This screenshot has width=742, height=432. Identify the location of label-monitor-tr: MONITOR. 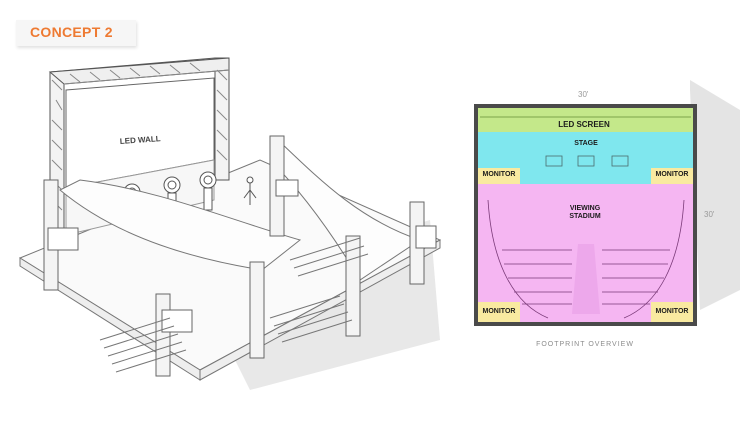
(672, 174).